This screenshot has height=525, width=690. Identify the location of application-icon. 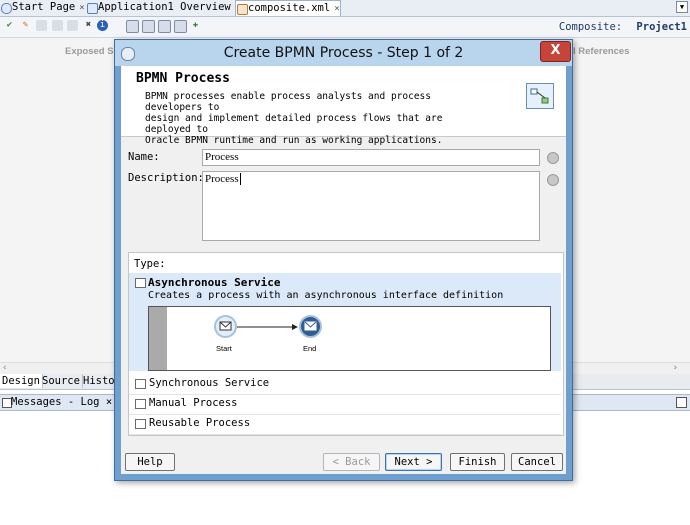
(92, 8).